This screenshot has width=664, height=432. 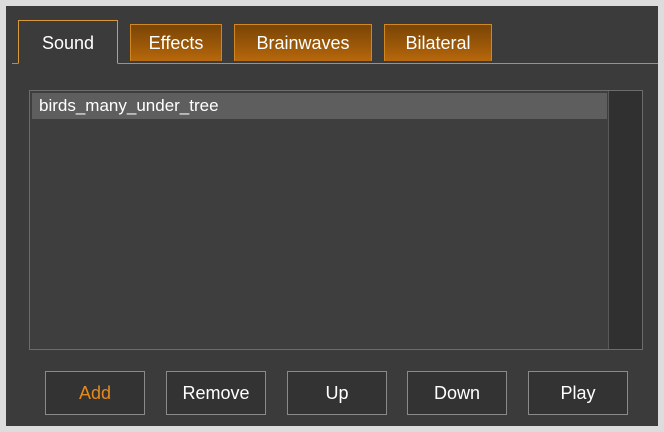 What do you see at coordinates (457, 393) in the screenshot?
I see `down-button: Down` at bounding box center [457, 393].